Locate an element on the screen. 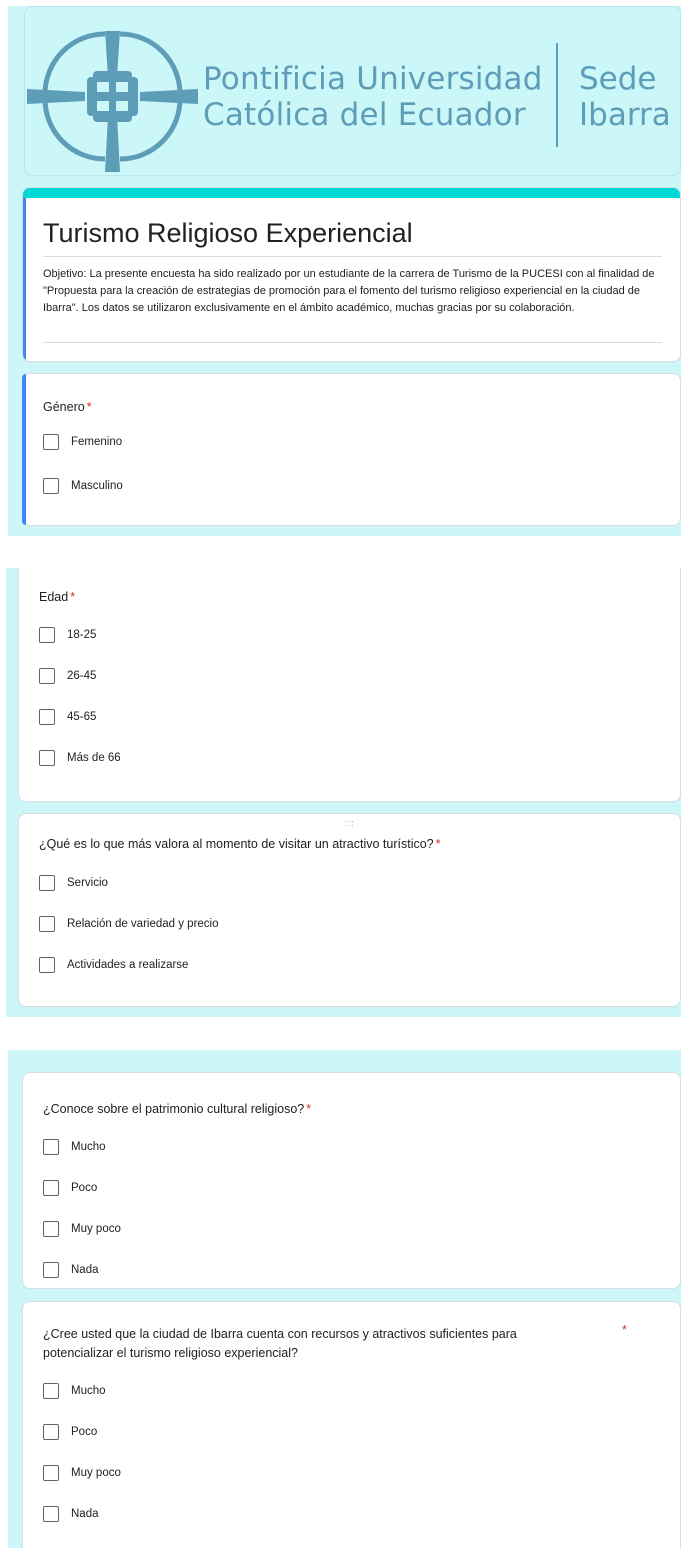 The height and width of the screenshot is (1548, 681). header-divider is located at coordinates (557, 95).